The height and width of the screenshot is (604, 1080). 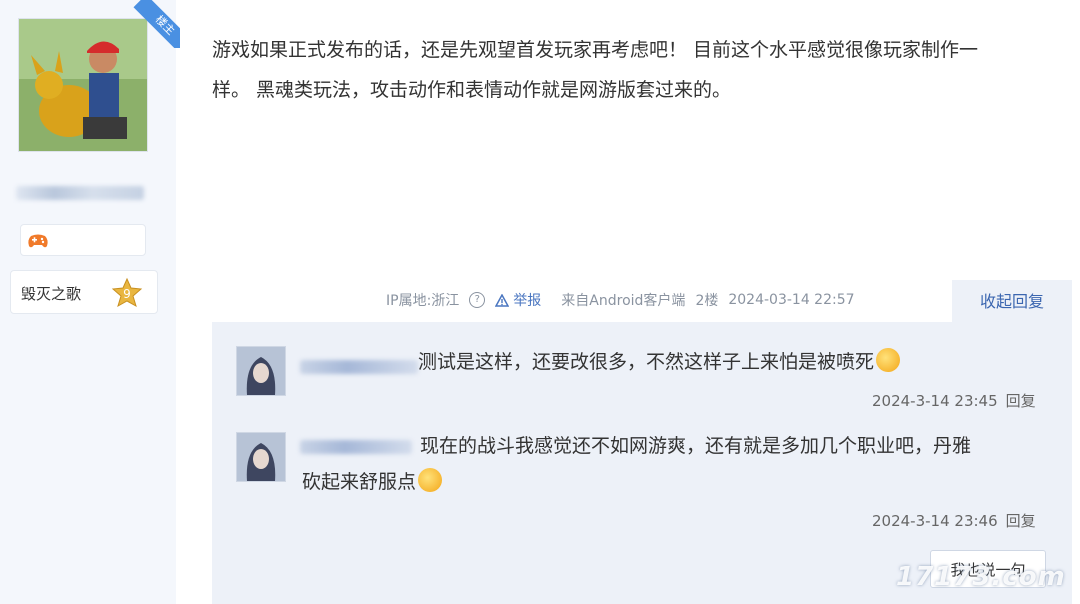 What do you see at coordinates (477, 300) in the screenshot?
I see `help-icon: ?` at bounding box center [477, 300].